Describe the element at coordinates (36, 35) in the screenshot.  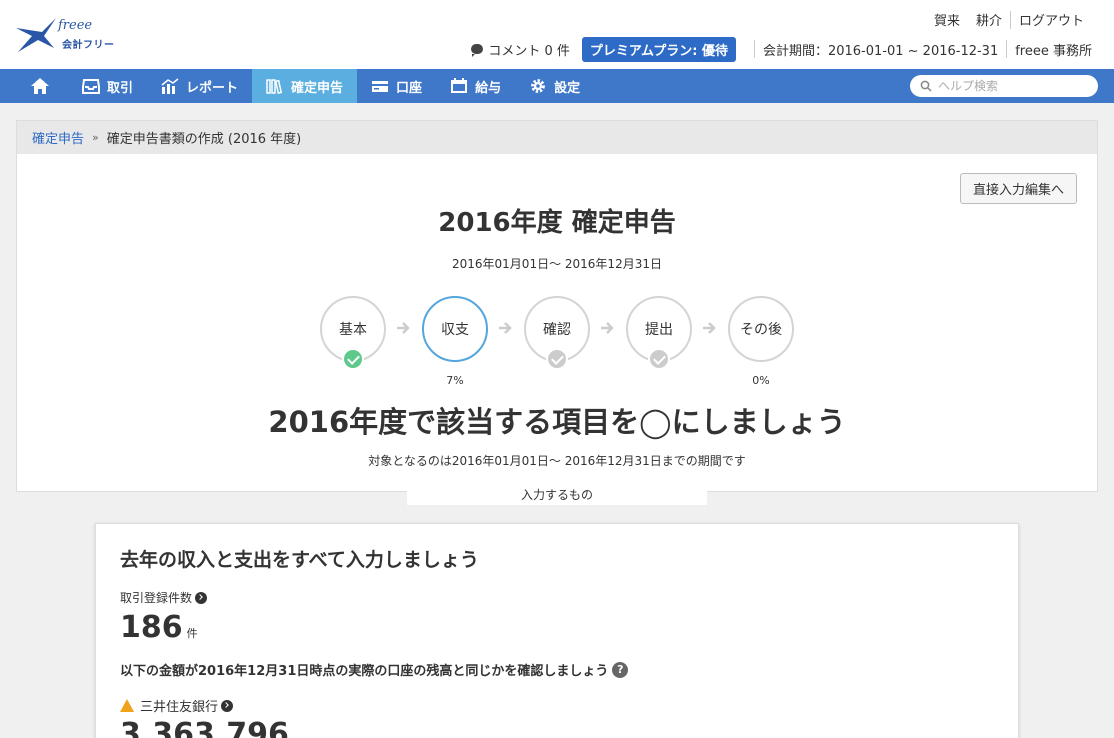
I see `swallow-icon` at that location.